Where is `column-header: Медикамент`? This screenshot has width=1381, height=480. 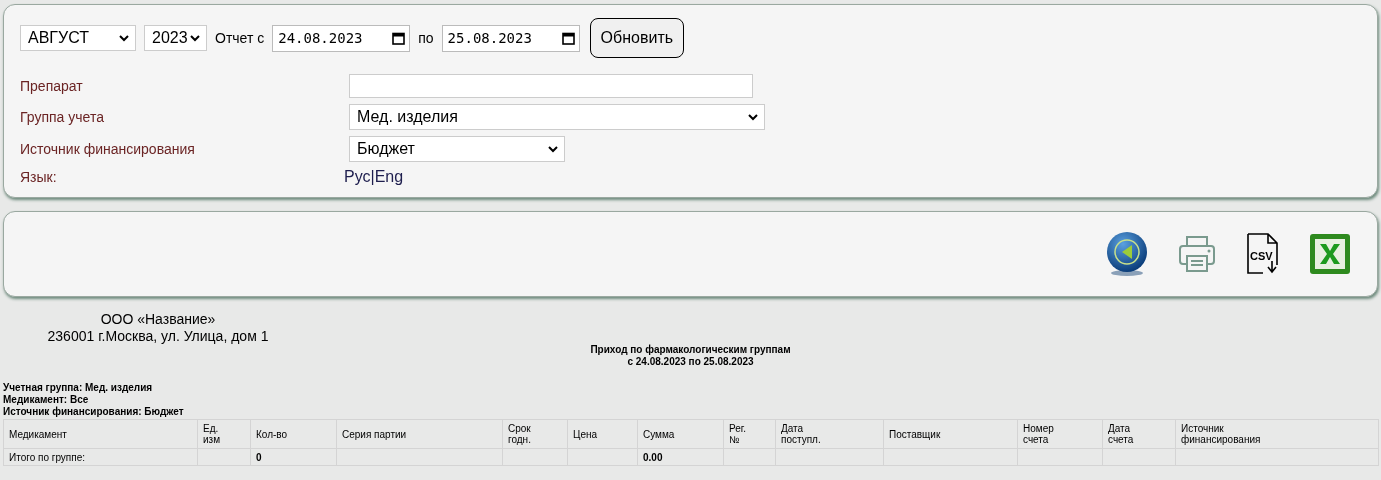
column-header: Медикамент is located at coordinates (100, 434).